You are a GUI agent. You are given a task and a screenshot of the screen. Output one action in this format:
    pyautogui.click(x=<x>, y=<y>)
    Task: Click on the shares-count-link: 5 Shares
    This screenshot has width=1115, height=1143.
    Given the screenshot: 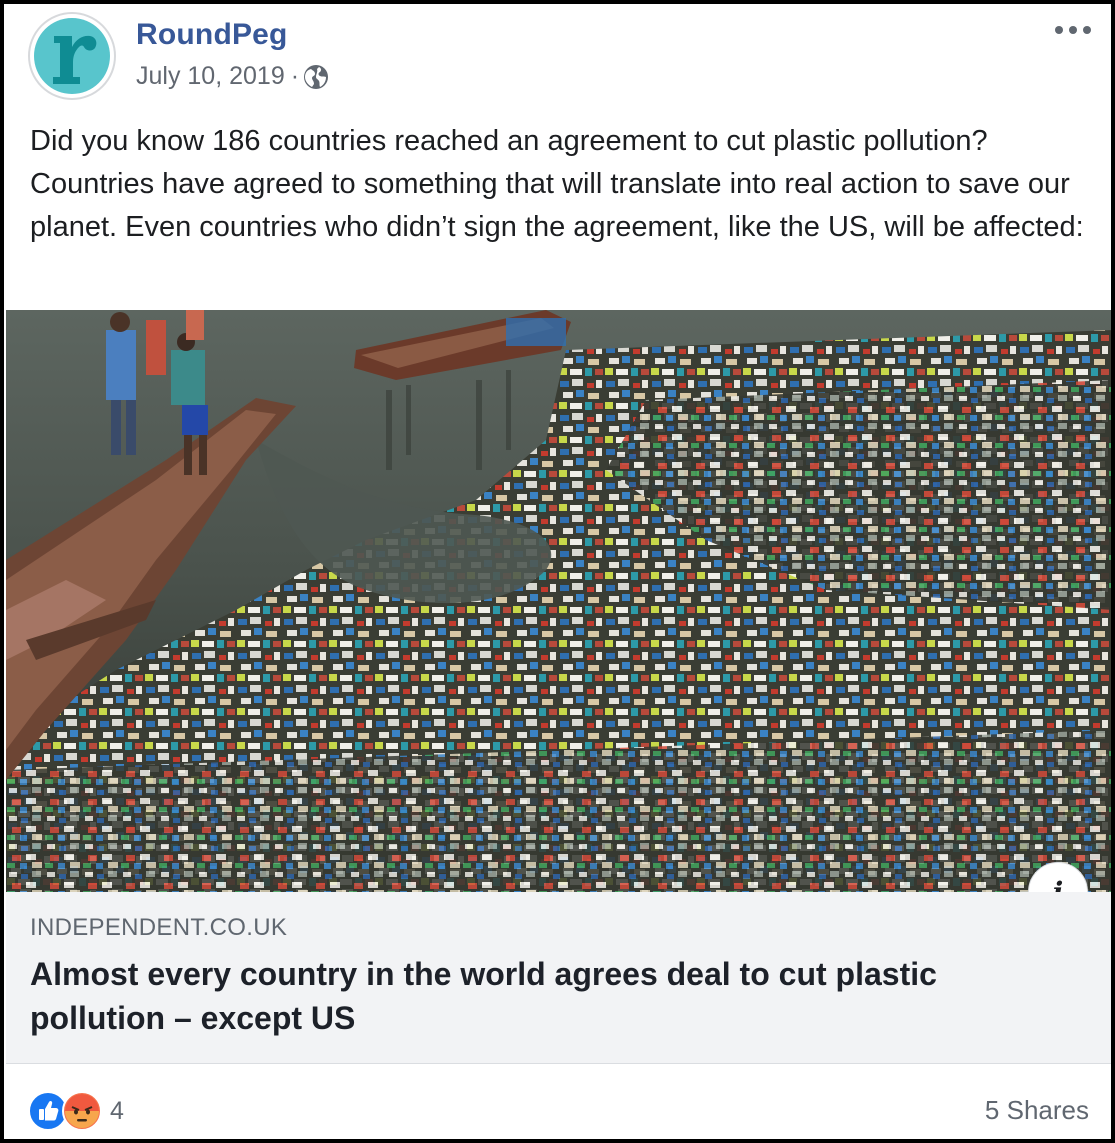 What is the action you would take?
    pyautogui.click(x=1037, y=1110)
    